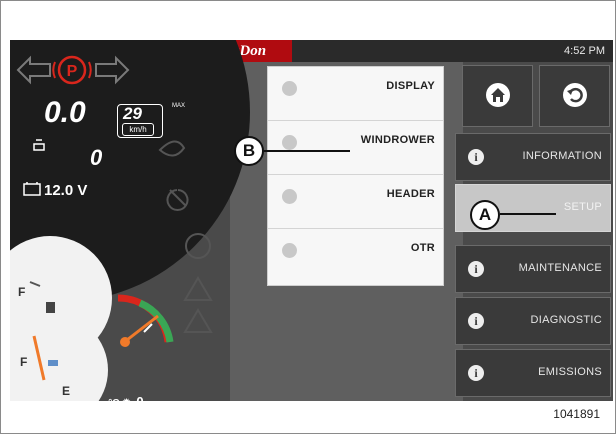 The width and height of the screenshot is (616, 434). Describe the element at coordinates (307, 151) in the screenshot. I see `callout-b-leader` at that location.